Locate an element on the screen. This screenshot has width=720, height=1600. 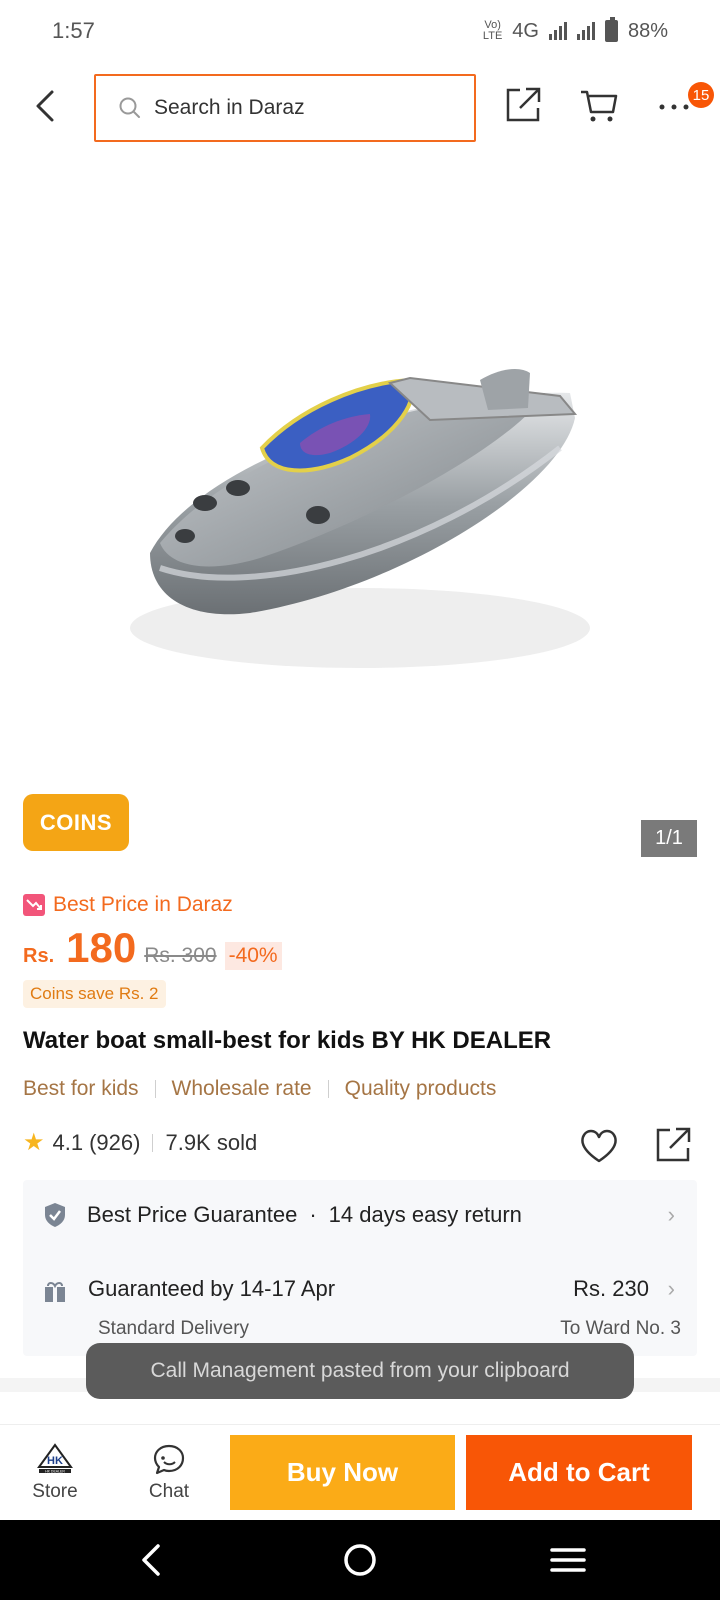
status-bar: 1:57 Vo) LTE 4G 88% is located at coordinates (360, 31).